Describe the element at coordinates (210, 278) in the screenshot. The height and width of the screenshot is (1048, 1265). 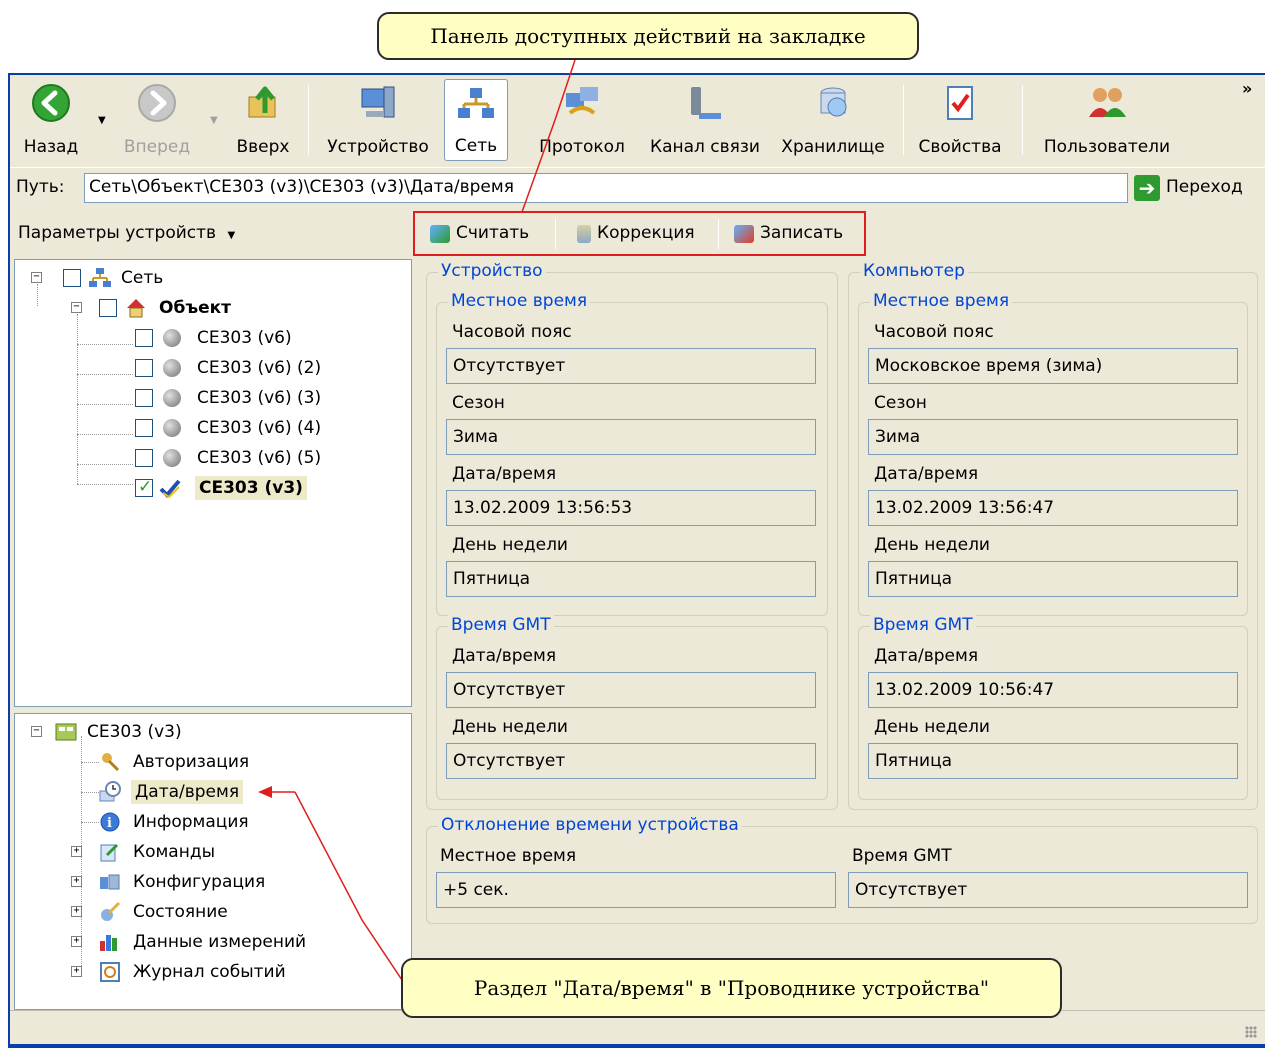
I see `tree-node-network: − Сеть` at that location.